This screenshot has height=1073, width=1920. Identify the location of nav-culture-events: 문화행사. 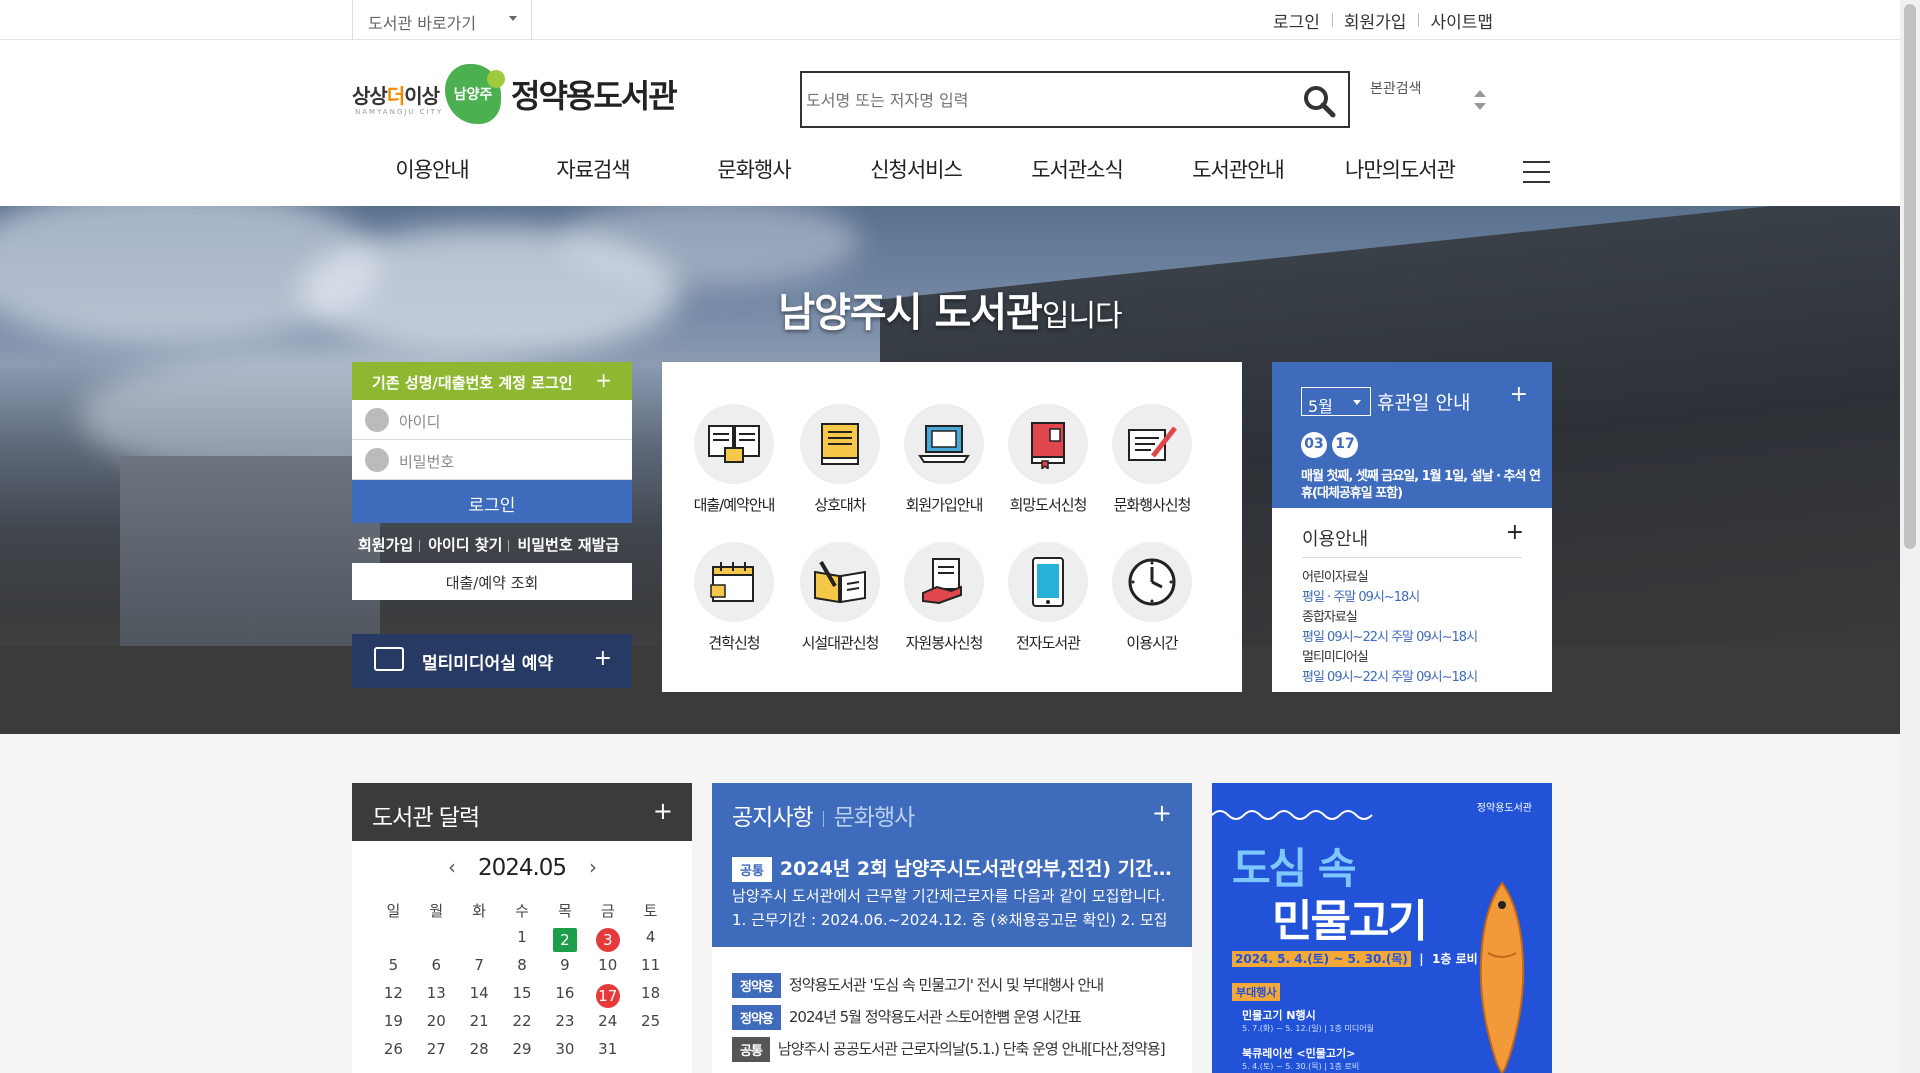
(754, 169).